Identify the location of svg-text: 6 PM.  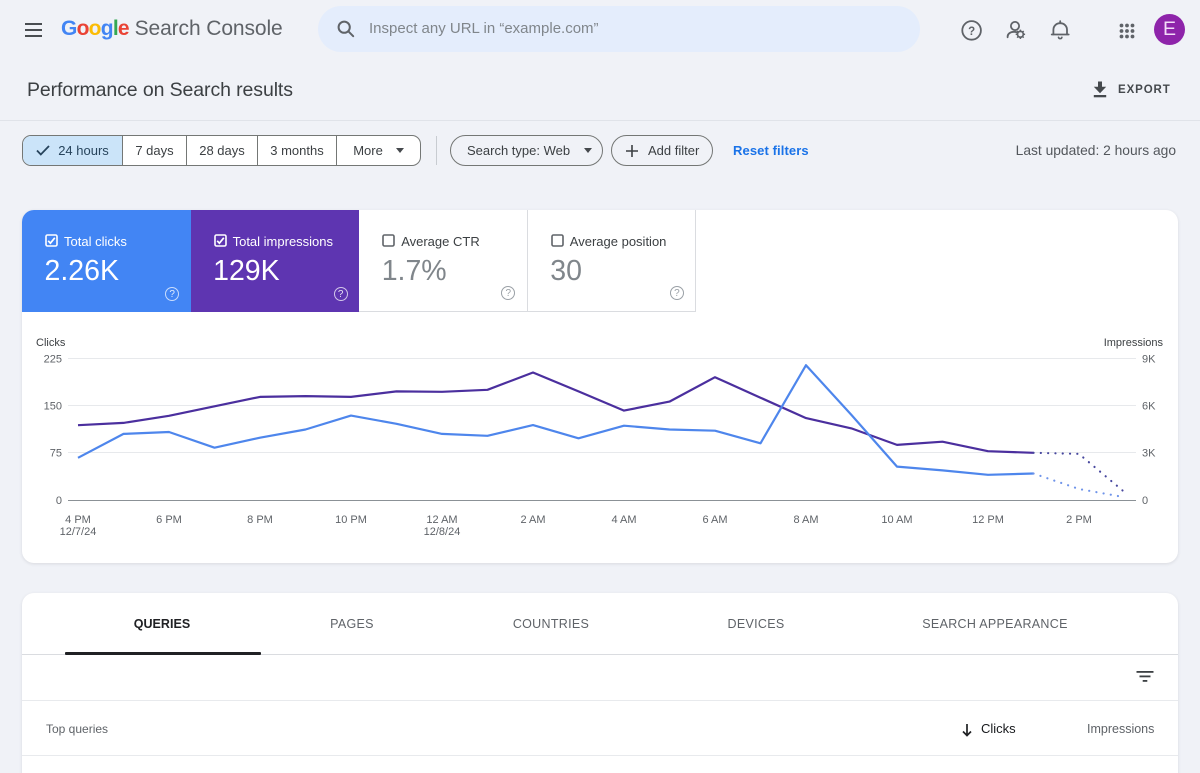
(169, 520).